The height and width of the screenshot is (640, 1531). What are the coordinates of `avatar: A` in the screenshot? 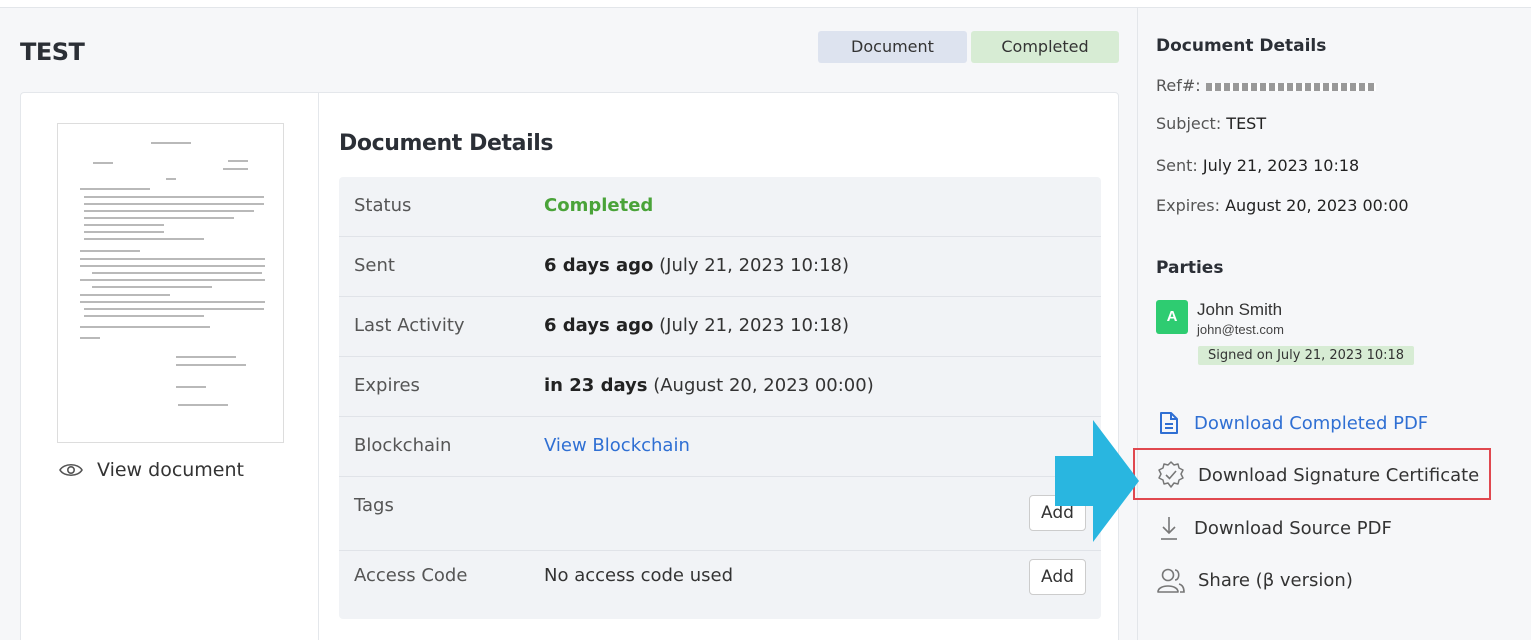 It's located at (1172, 317).